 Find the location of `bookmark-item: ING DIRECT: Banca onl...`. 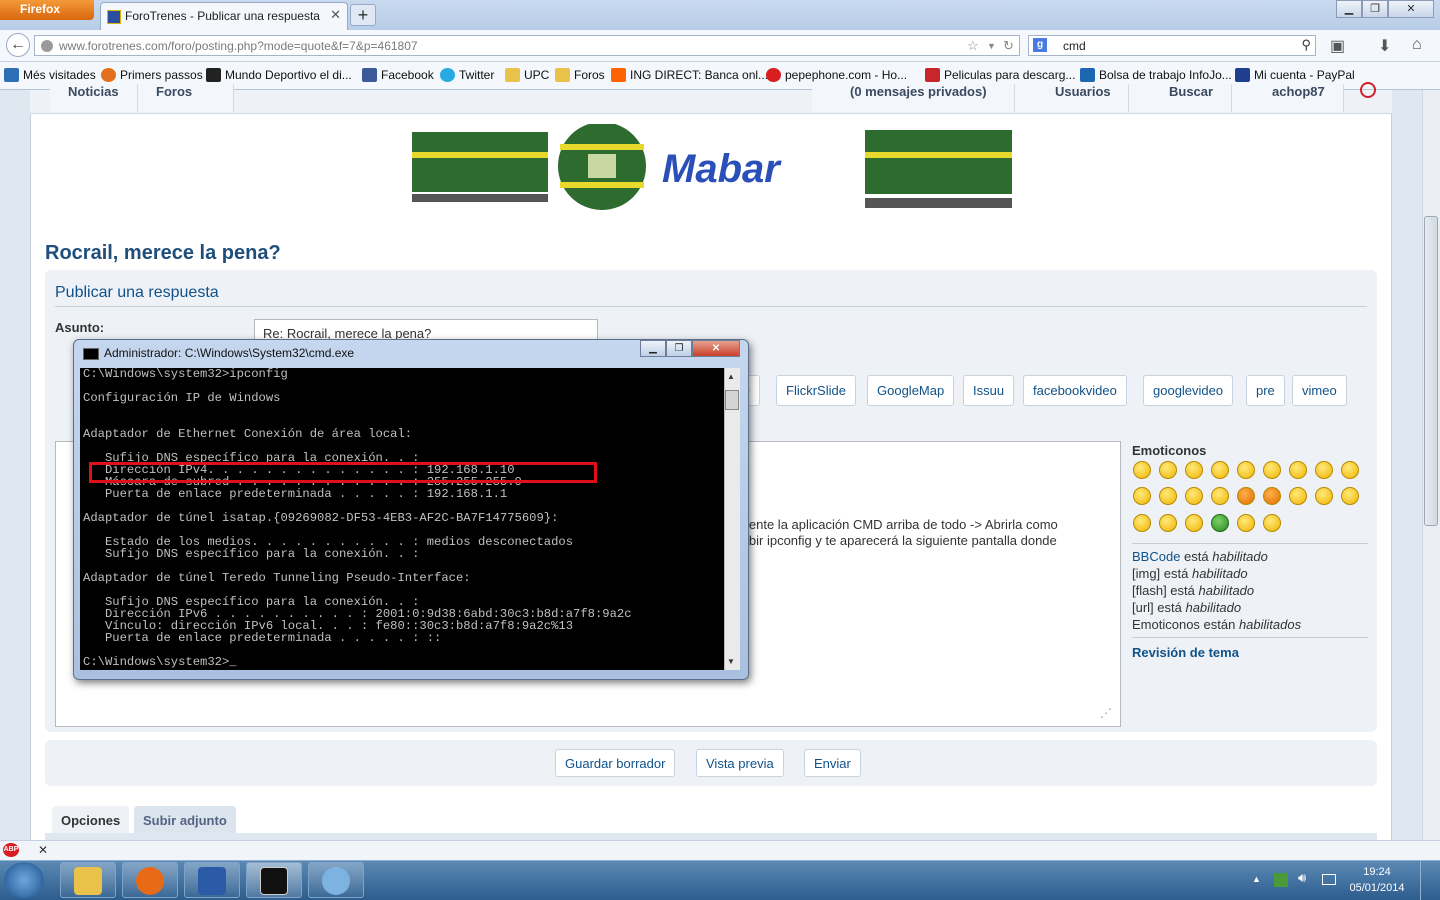

bookmark-item: ING DIRECT: Banca onl... is located at coordinates (689, 75).